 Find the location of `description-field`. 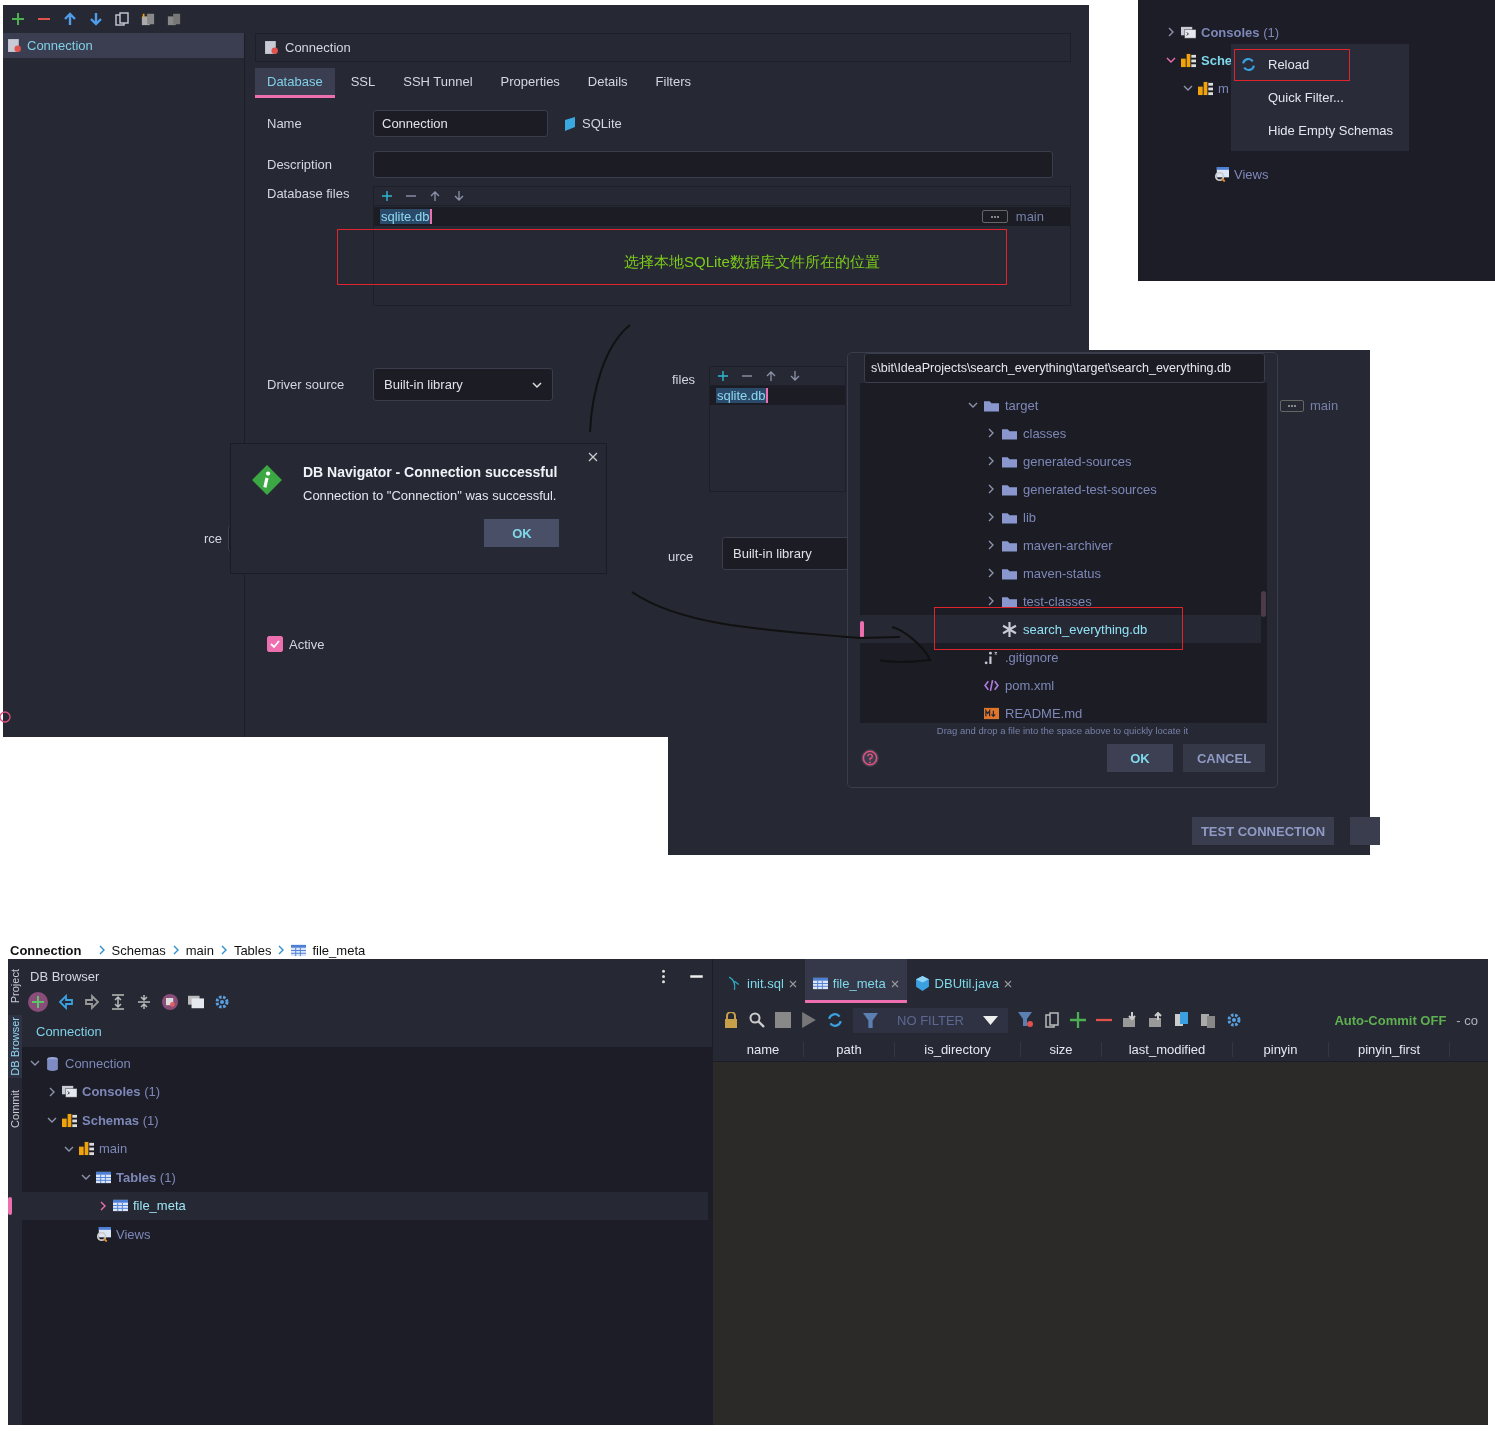

description-field is located at coordinates (713, 164).